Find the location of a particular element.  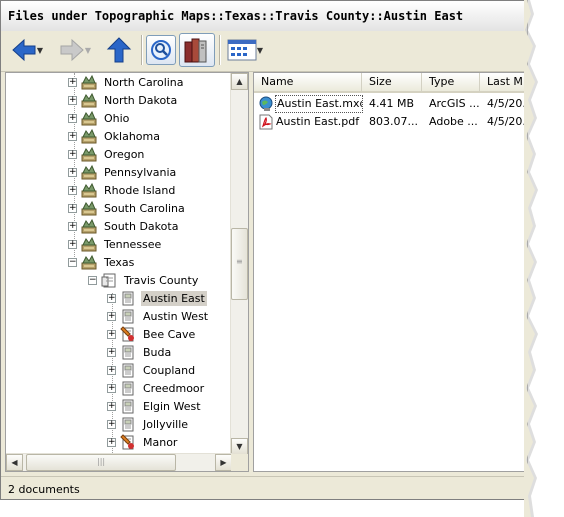

tree-item-map: + Elgin West is located at coordinates (155, 406).